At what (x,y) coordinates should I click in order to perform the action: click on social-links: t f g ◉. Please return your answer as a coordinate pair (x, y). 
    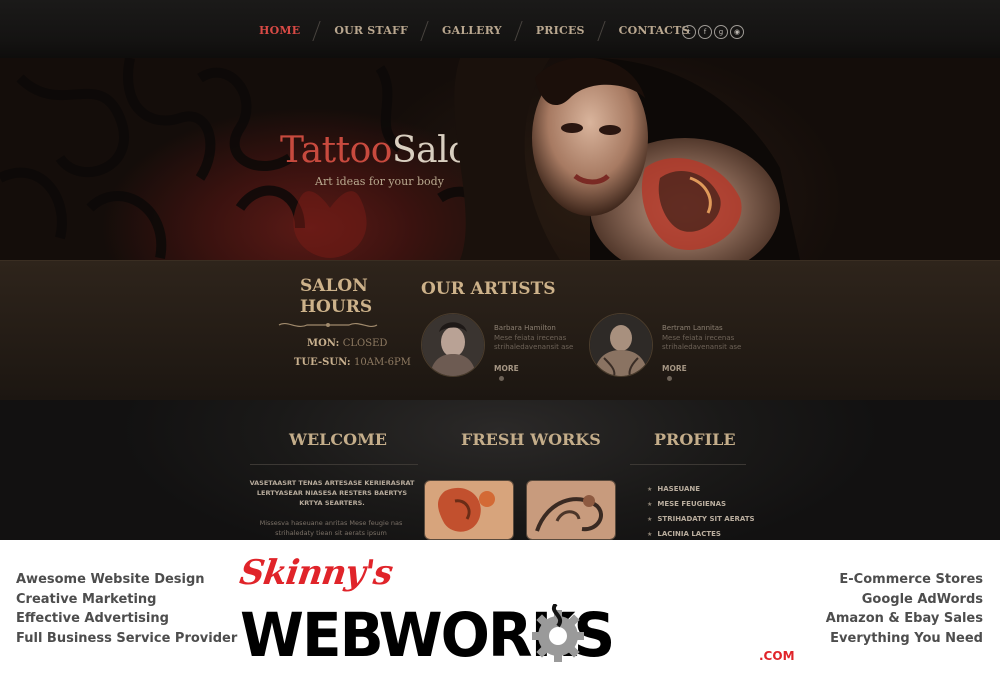
    Looking at the image, I should click on (713, 32).